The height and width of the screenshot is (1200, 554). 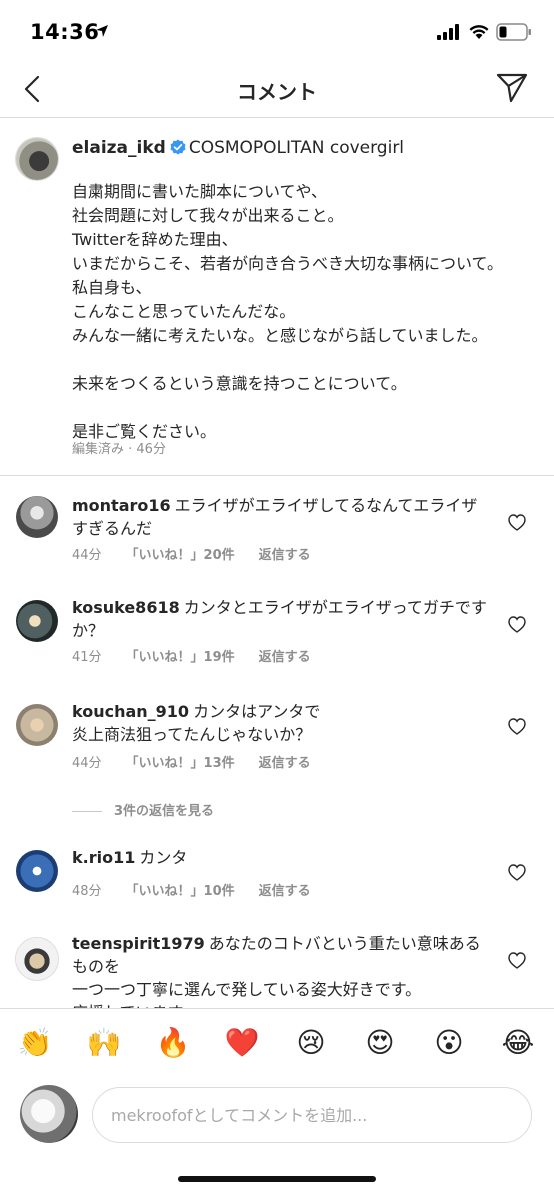 What do you see at coordinates (121, 505) in the screenshot?
I see `comment-username: montaro16` at bounding box center [121, 505].